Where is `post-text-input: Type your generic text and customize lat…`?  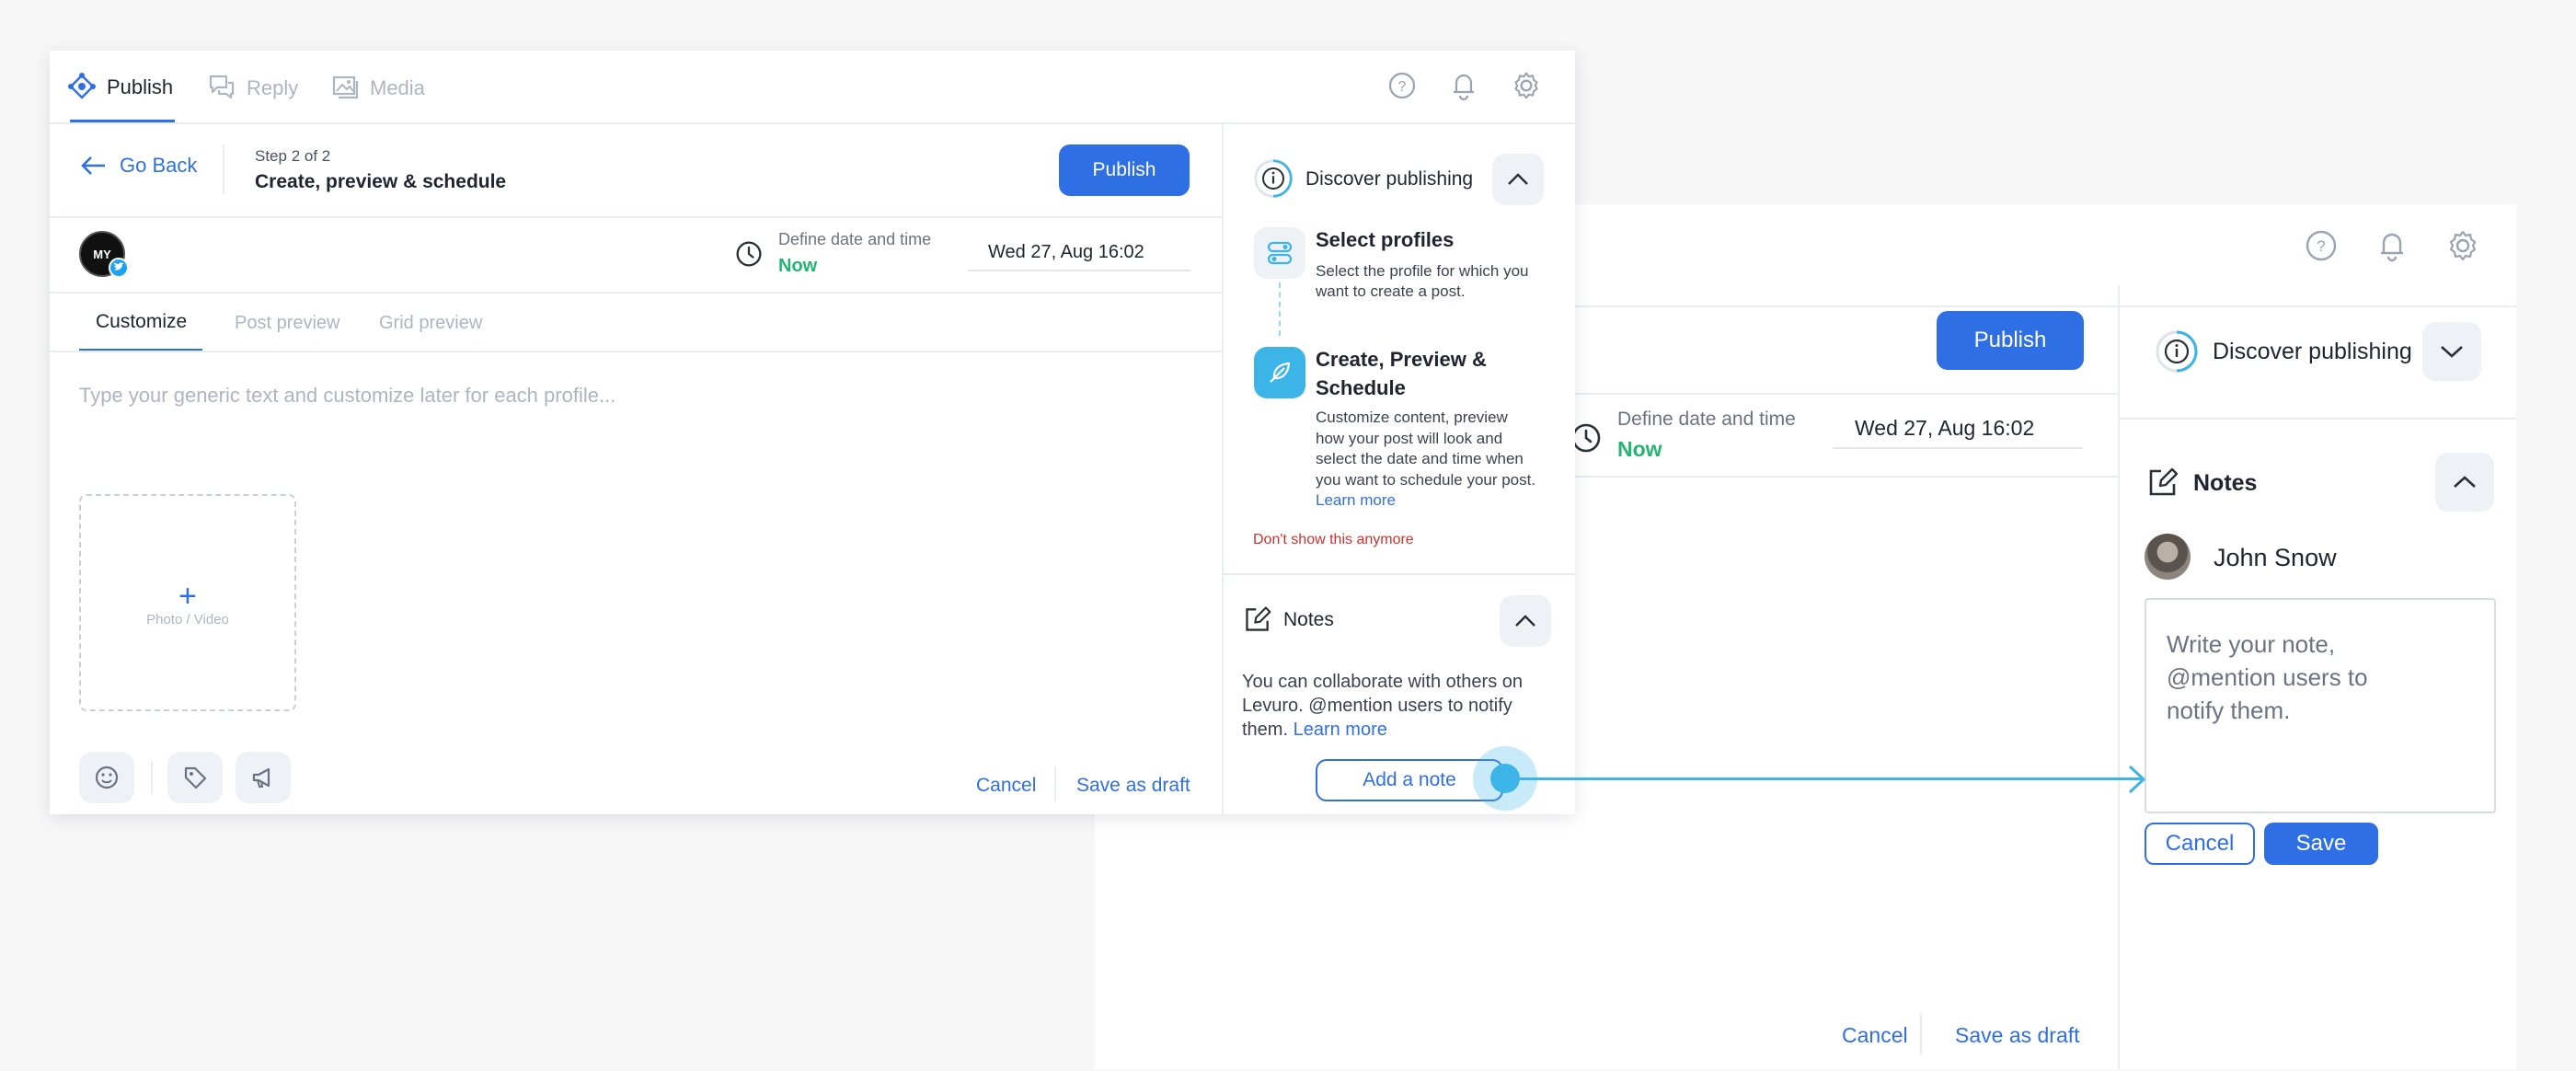
post-text-input: Type your generic text and customize lat… is located at coordinates (347, 396).